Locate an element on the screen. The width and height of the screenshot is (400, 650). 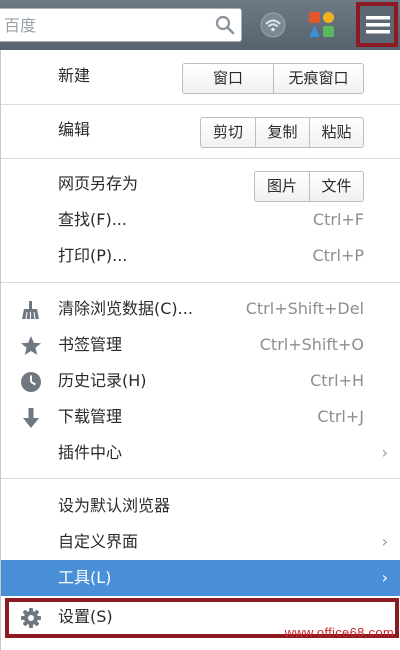
bookmarks-shortcut: Ctrl+Shift+O is located at coordinates (311, 344).